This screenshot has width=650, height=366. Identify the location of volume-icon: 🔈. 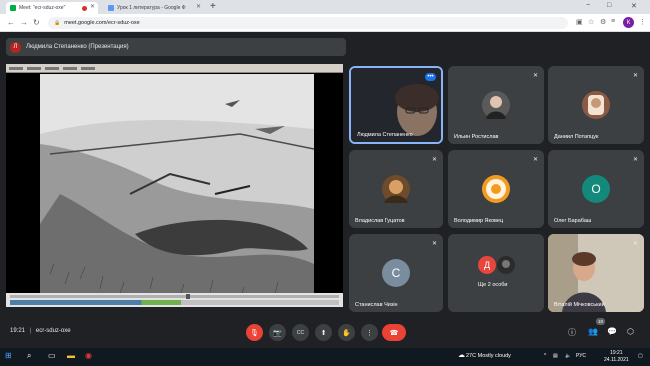
(568, 356).